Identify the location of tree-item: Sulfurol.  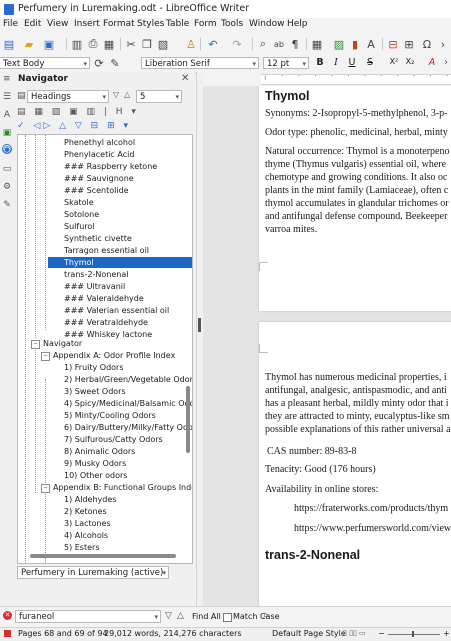
(79, 226).